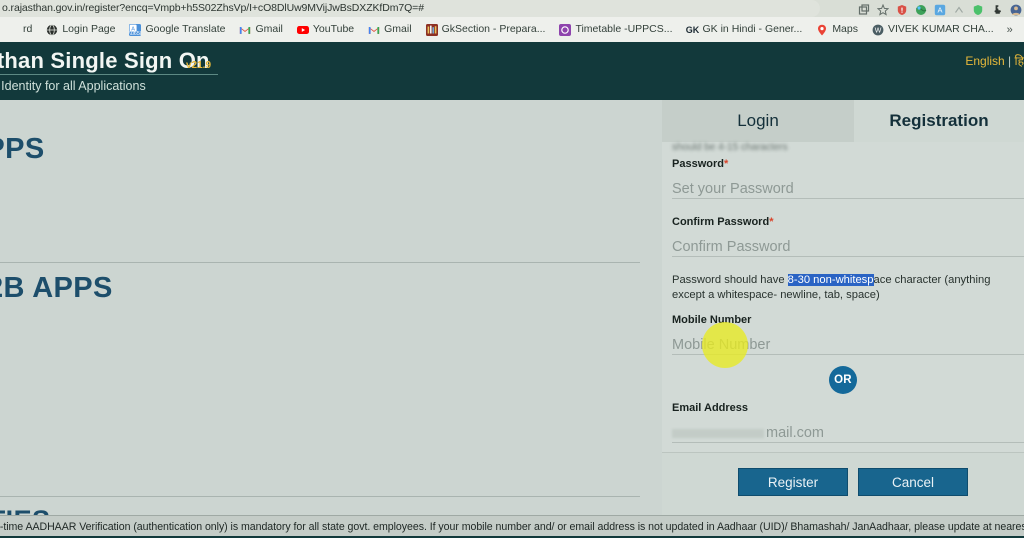 The image size is (1024, 538). What do you see at coordinates (721, 222) in the screenshot?
I see `confirm-password-label-text: Confirm Password` at bounding box center [721, 222].